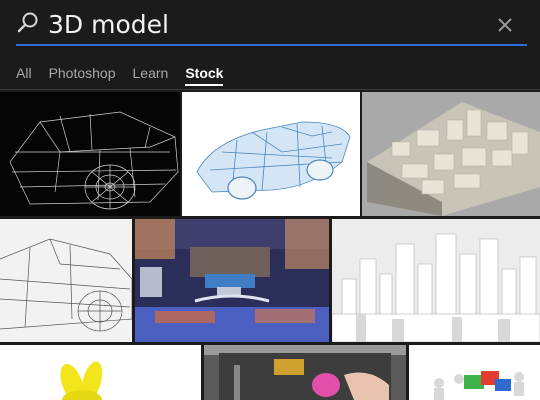 This screenshot has height=400, width=540. I want to click on puzzle-figures-image, so click(474, 372).